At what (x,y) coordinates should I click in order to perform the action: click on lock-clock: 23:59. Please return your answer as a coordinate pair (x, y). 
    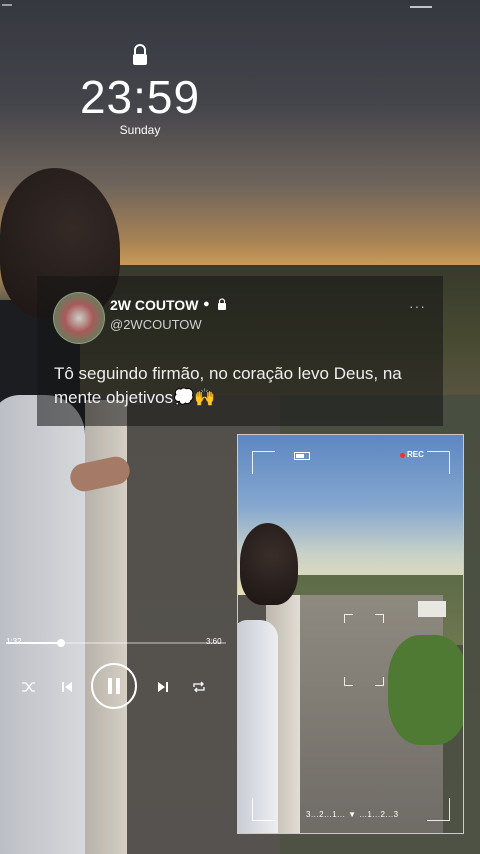
    Looking at the image, I should click on (140, 97).